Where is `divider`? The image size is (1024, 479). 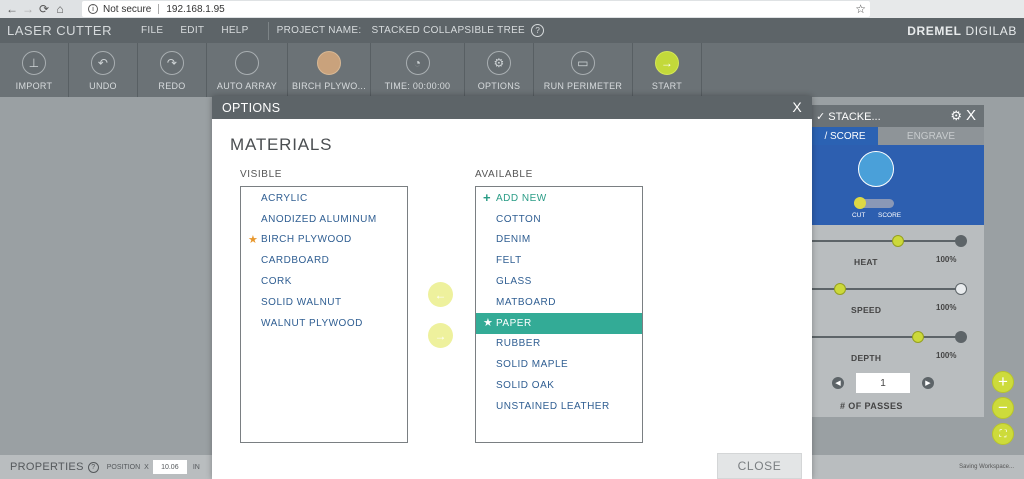
divider is located at coordinates (268, 30).